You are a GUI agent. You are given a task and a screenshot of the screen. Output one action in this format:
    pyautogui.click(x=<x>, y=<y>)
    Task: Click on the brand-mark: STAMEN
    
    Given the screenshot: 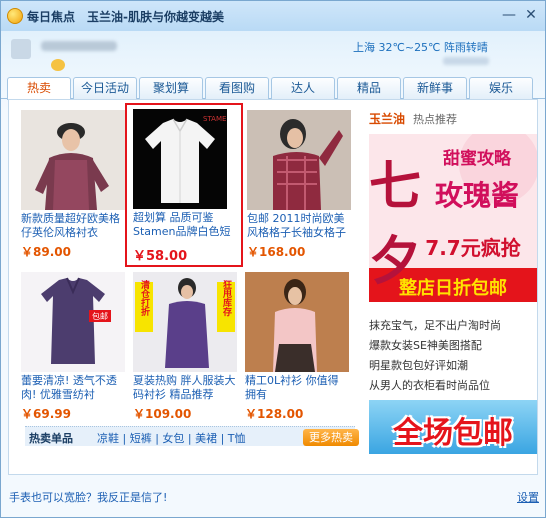 What is the action you would take?
    pyautogui.click(x=215, y=119)
    